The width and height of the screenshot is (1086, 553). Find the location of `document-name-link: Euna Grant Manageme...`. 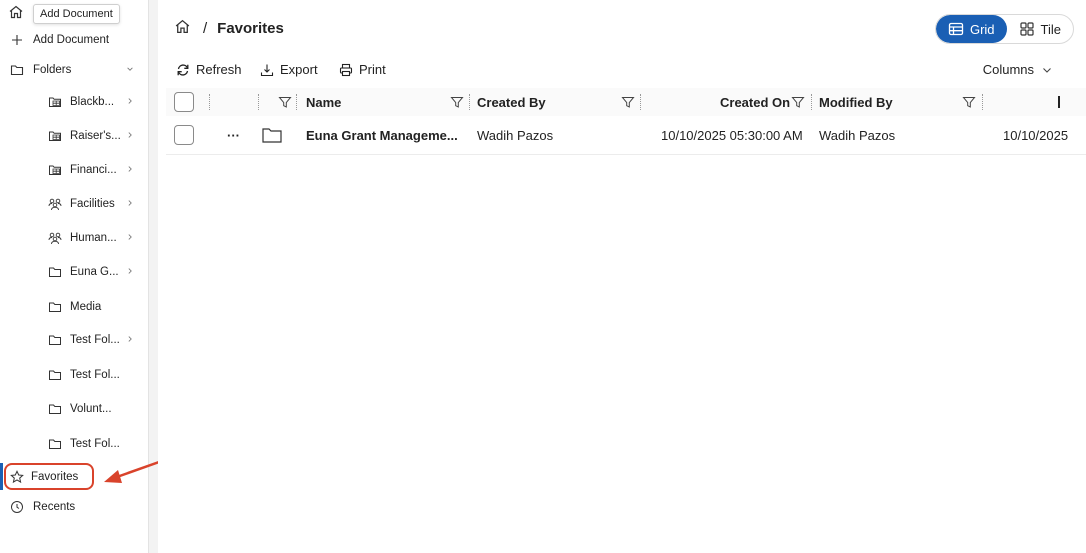

document-name-link: Euna Grant Manageme... is located at coordinates (382, 135).